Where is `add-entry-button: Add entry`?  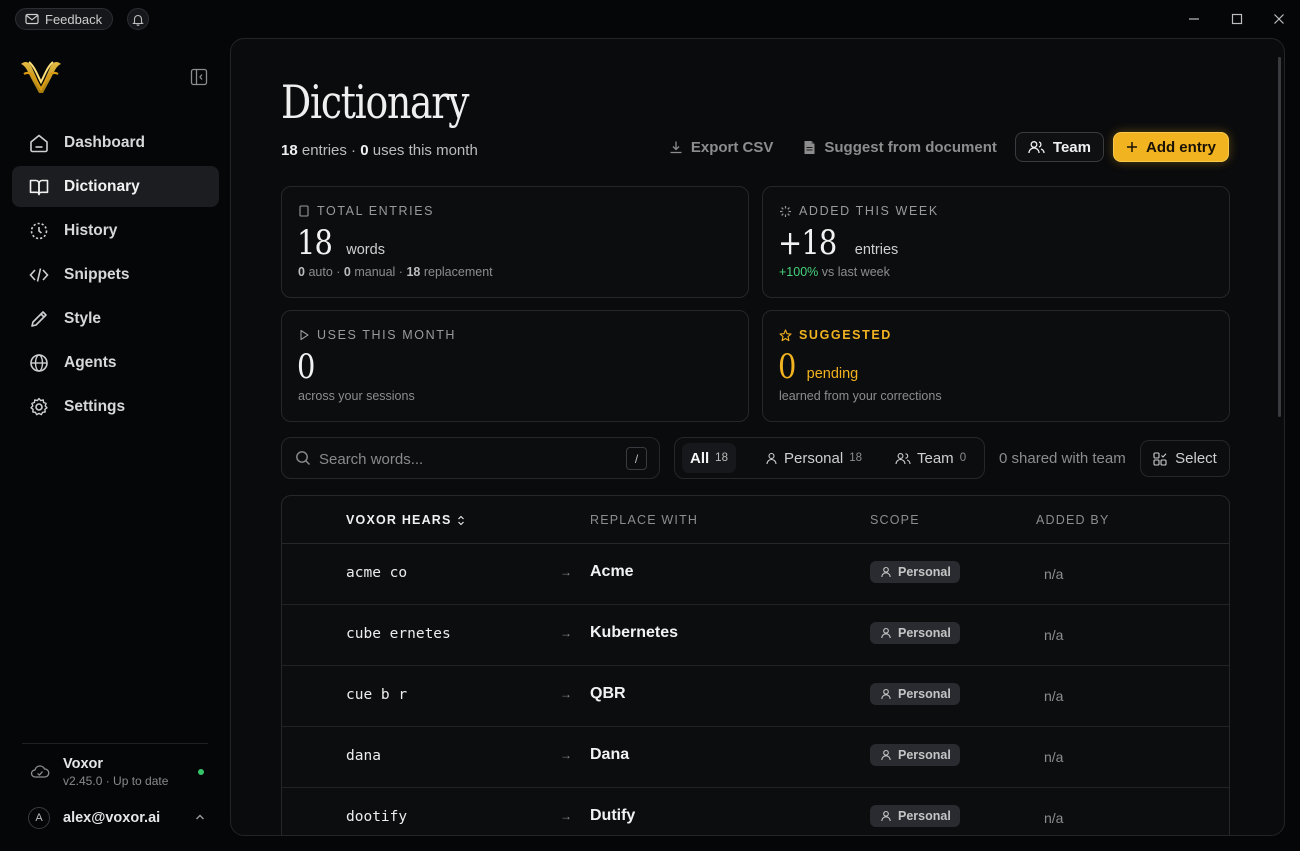 add-entry-button: Add entry is located at coordinates (1170, 147).